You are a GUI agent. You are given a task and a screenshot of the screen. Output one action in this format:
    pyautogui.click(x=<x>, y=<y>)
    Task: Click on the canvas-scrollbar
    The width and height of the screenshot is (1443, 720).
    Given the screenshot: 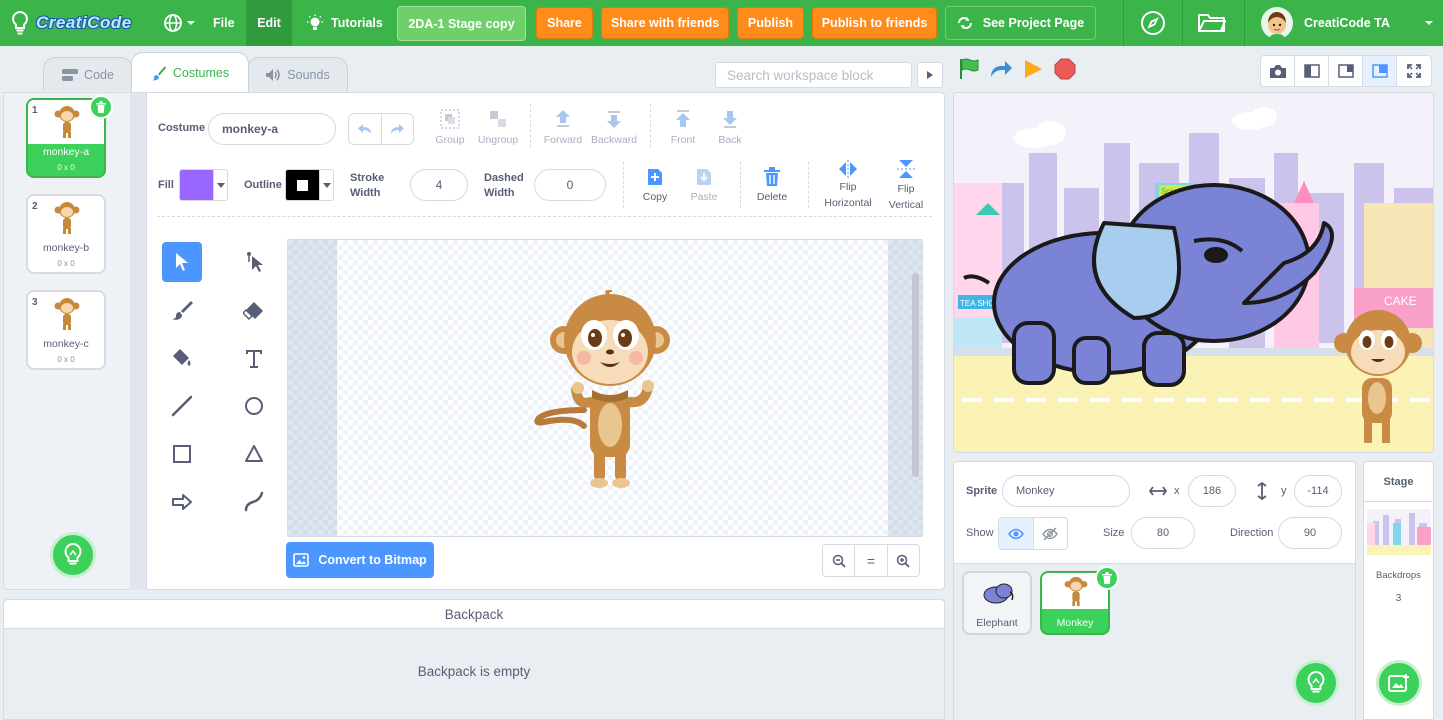 What is the action you would take?
    pyautogui.click(x=915, y=375)
    